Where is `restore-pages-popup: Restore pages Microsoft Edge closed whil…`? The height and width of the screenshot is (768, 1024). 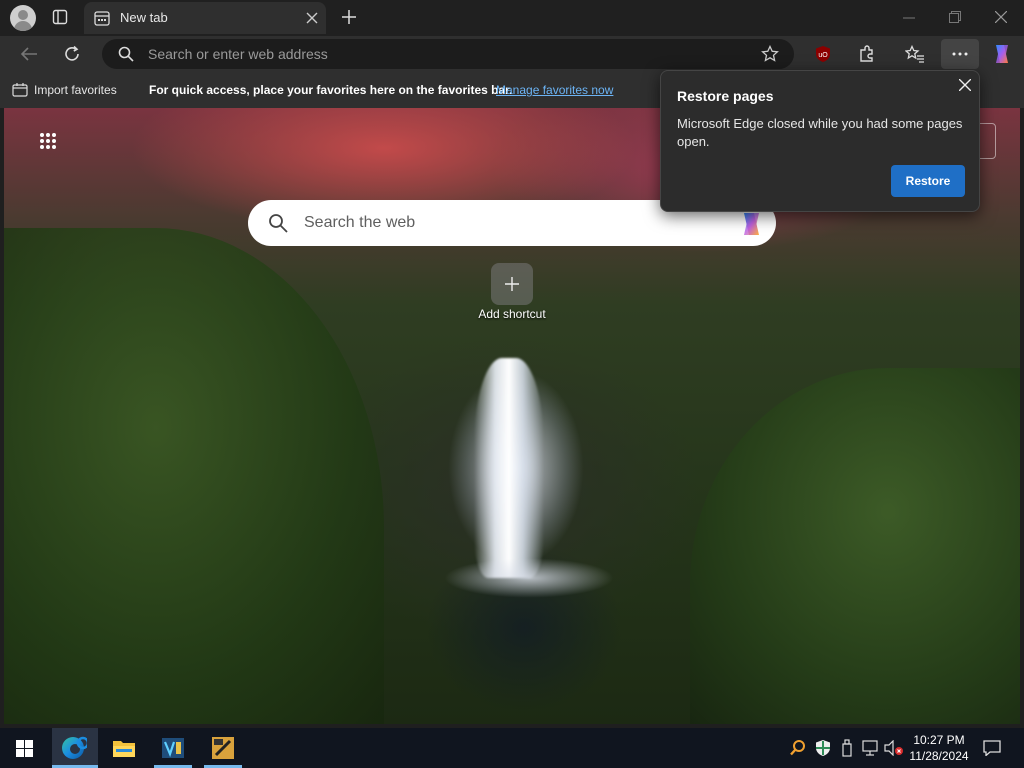 restore-pages-popup: Restore pages Microsoft Edge closed whil… is located at coordinates (820, 141).